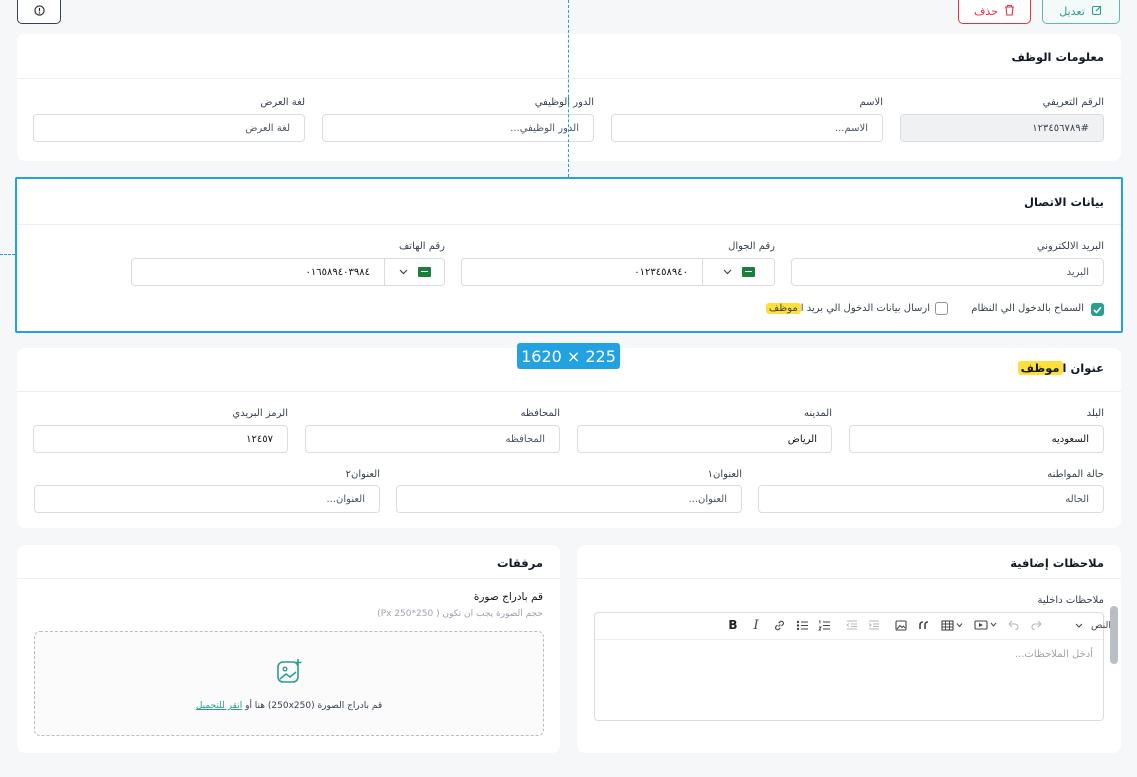 This screenshot has height=777, width=1137. Describe the element at coordinates (1070, 246) in the screenshot. I see `email-label: البريد الالكتروني` at that location.